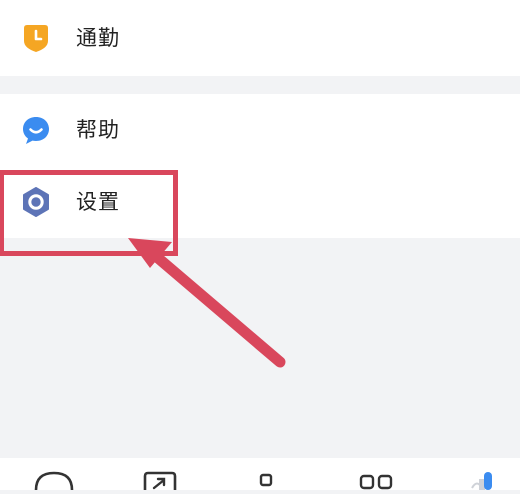 This screenshot has width=520, height=494. What do you see at coordinates (266, 480) in the screenshot?
I see `square-icon` at bounding box center [266, 480].